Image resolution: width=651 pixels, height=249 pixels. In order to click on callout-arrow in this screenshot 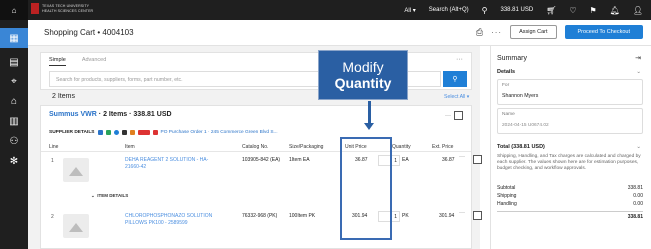, I will do `click(369, 113)`.